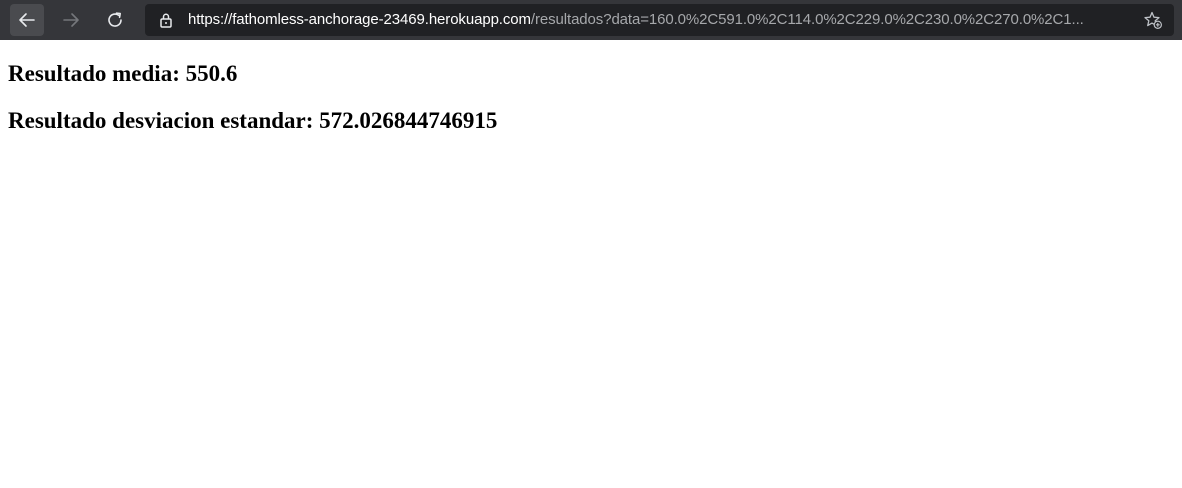 The width and height of the screenshot is (1182, 488). I want to click on reload-button, so click(115, 20).